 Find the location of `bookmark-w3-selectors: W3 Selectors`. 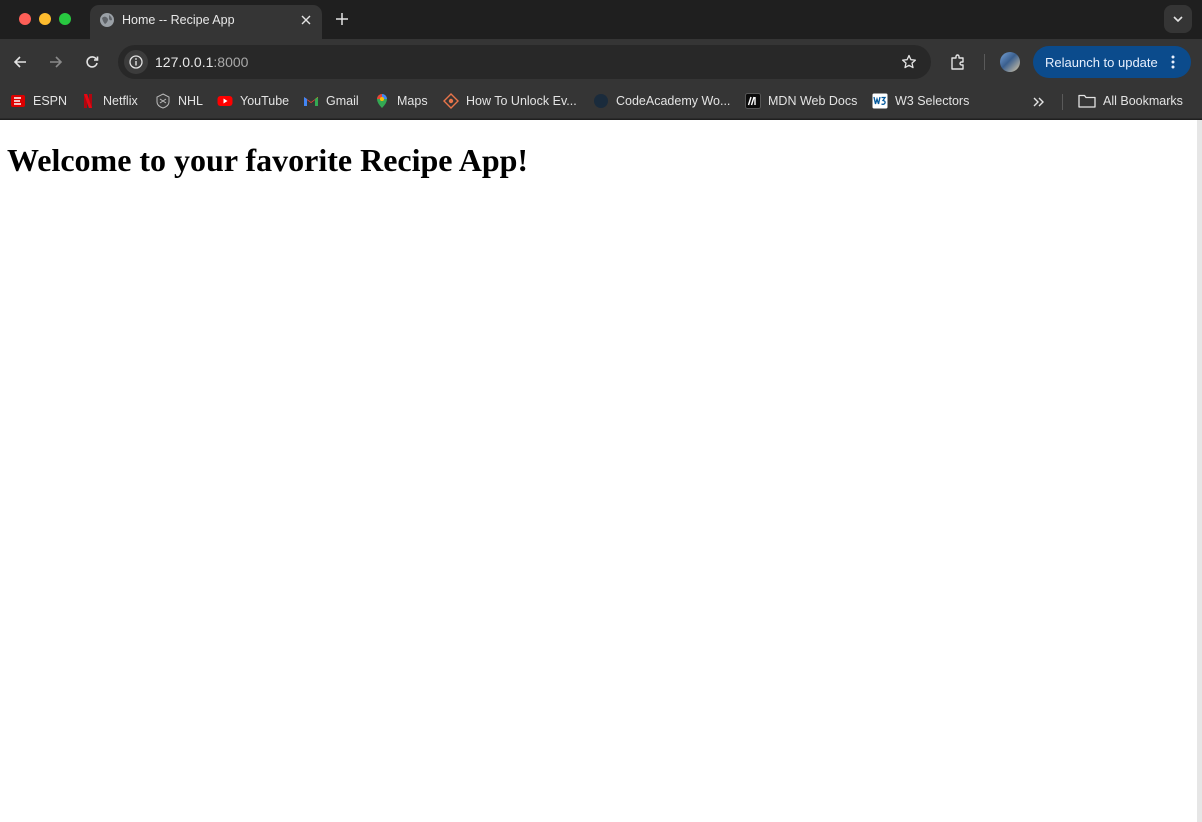

bookmark-w3-selectors: W3 Selectors is located at coordinates (920, 101).